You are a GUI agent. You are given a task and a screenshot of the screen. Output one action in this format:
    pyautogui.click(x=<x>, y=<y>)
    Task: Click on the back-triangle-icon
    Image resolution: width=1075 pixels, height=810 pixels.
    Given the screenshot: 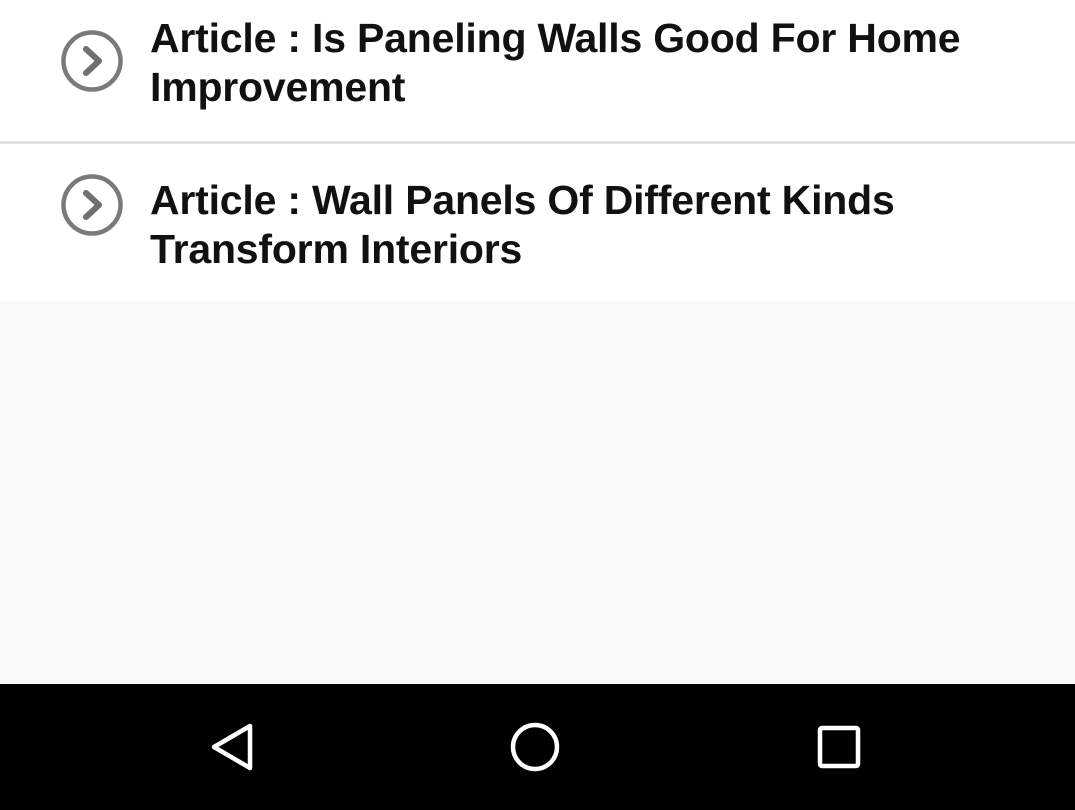 What is the action you would take?
    pyautogui.click(x=232, y=747)
    